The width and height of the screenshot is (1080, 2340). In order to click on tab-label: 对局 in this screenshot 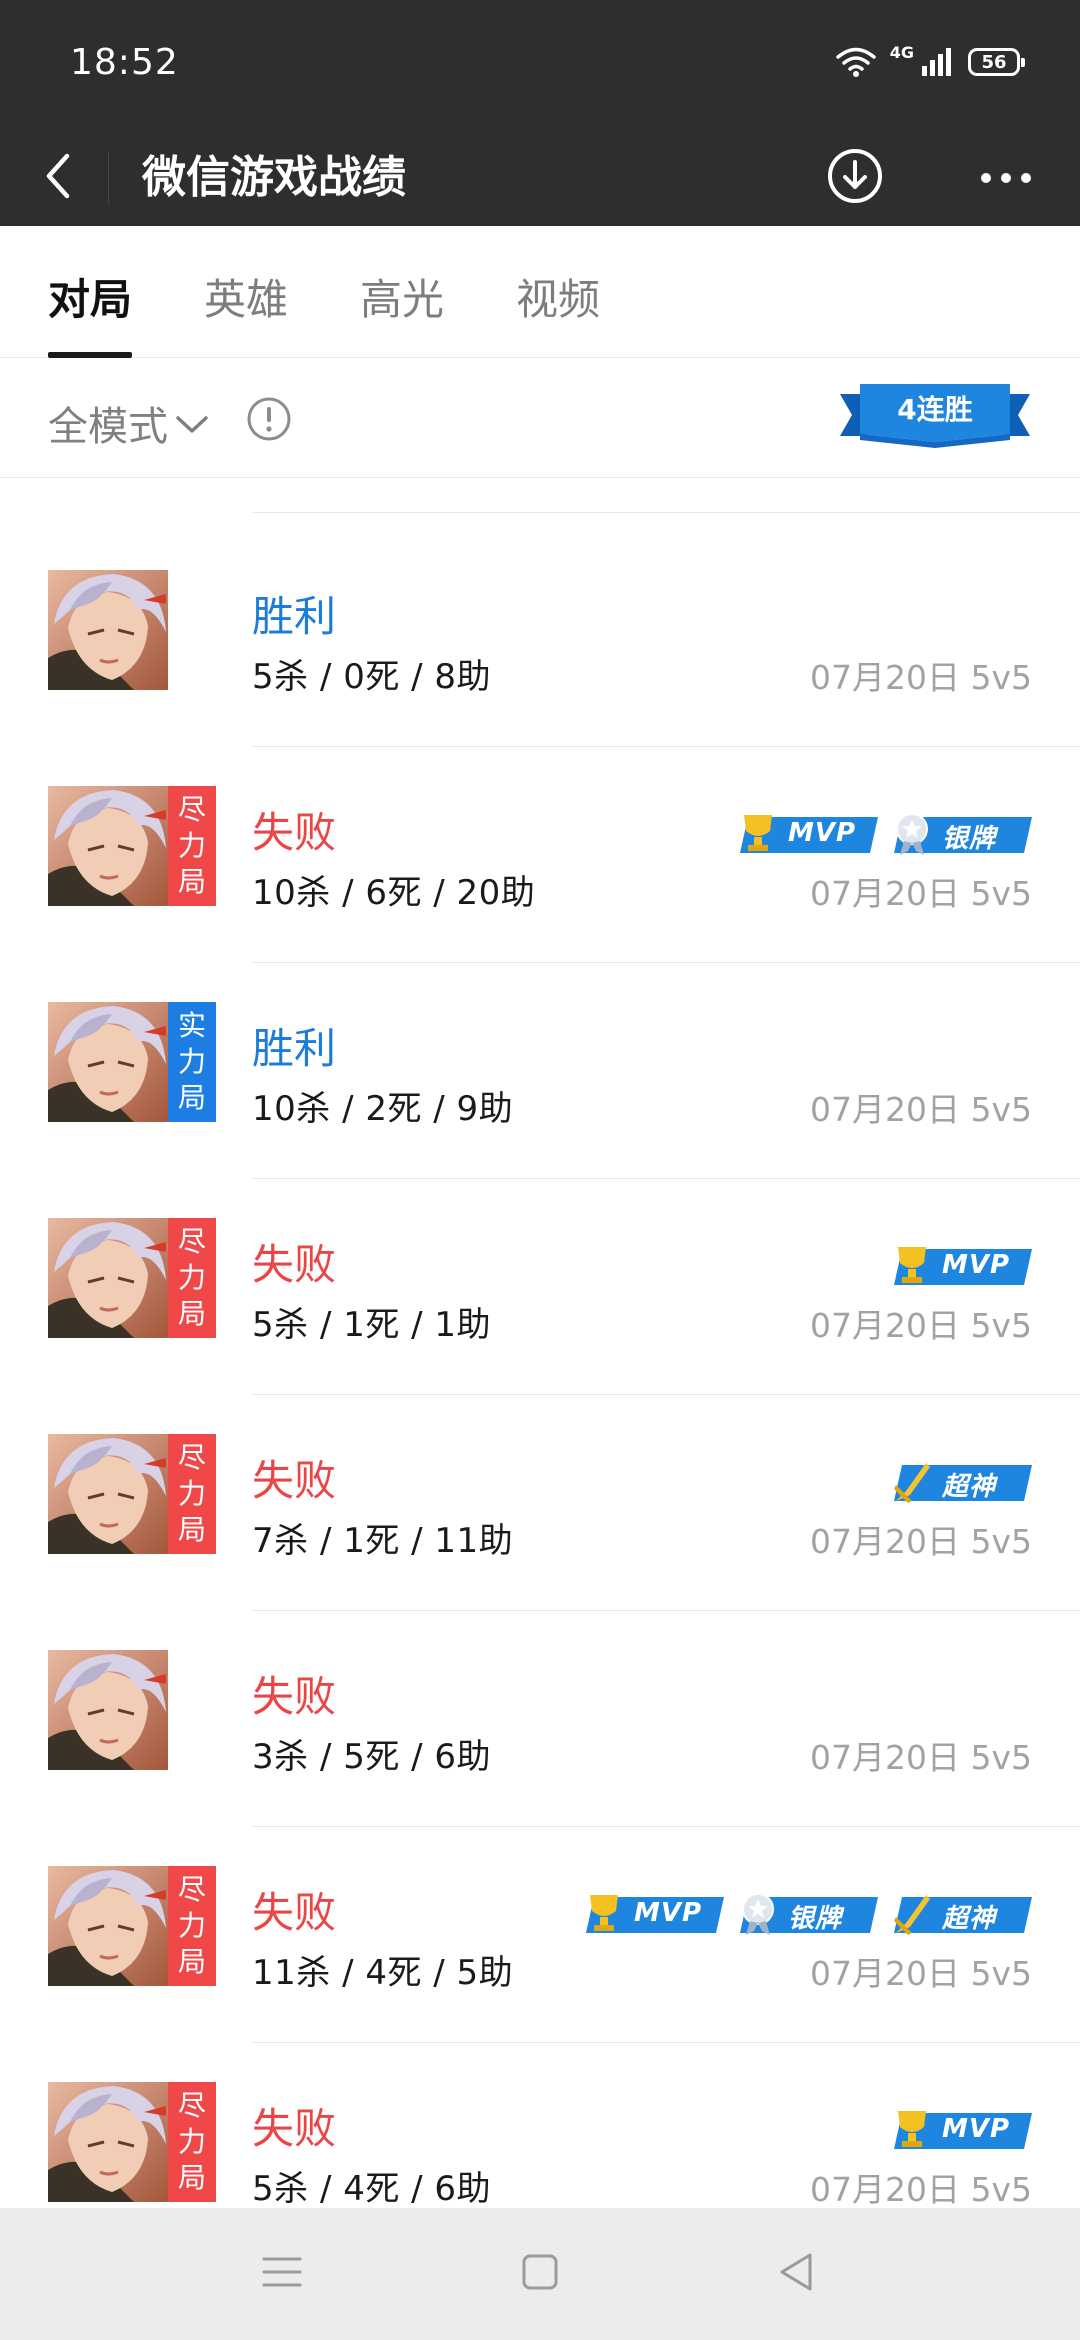, I will do `click(90, 299)`.